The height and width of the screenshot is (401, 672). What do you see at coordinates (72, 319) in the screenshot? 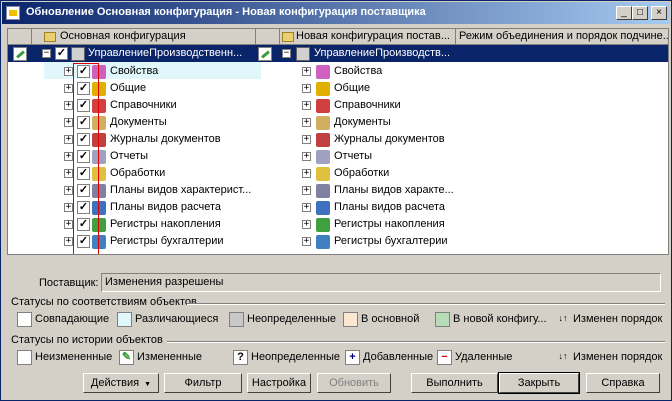
I see `legend-label: Совпадающие` at bounding box center [72, 319].